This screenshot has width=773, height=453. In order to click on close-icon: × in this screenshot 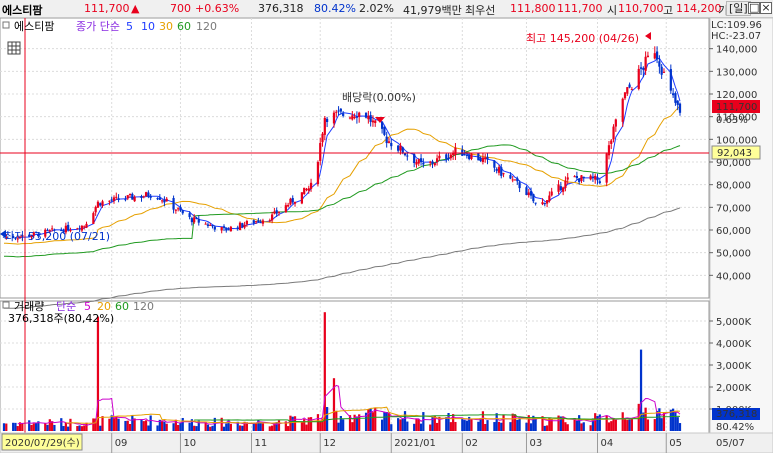, I will do `click(766, 8)`.